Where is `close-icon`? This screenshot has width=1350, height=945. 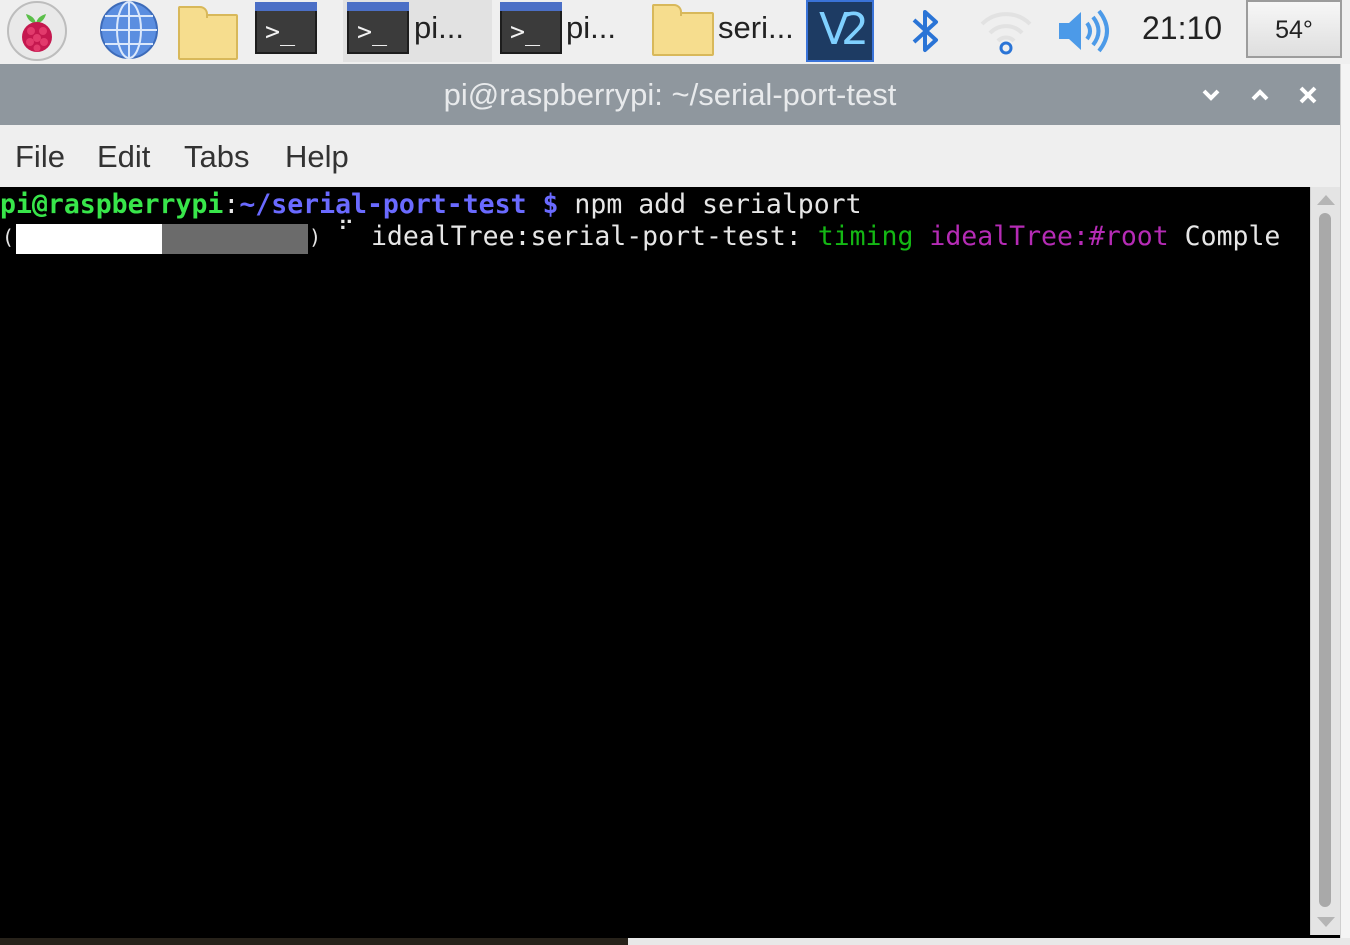
close-icon is located at coordinates (1308, 95).